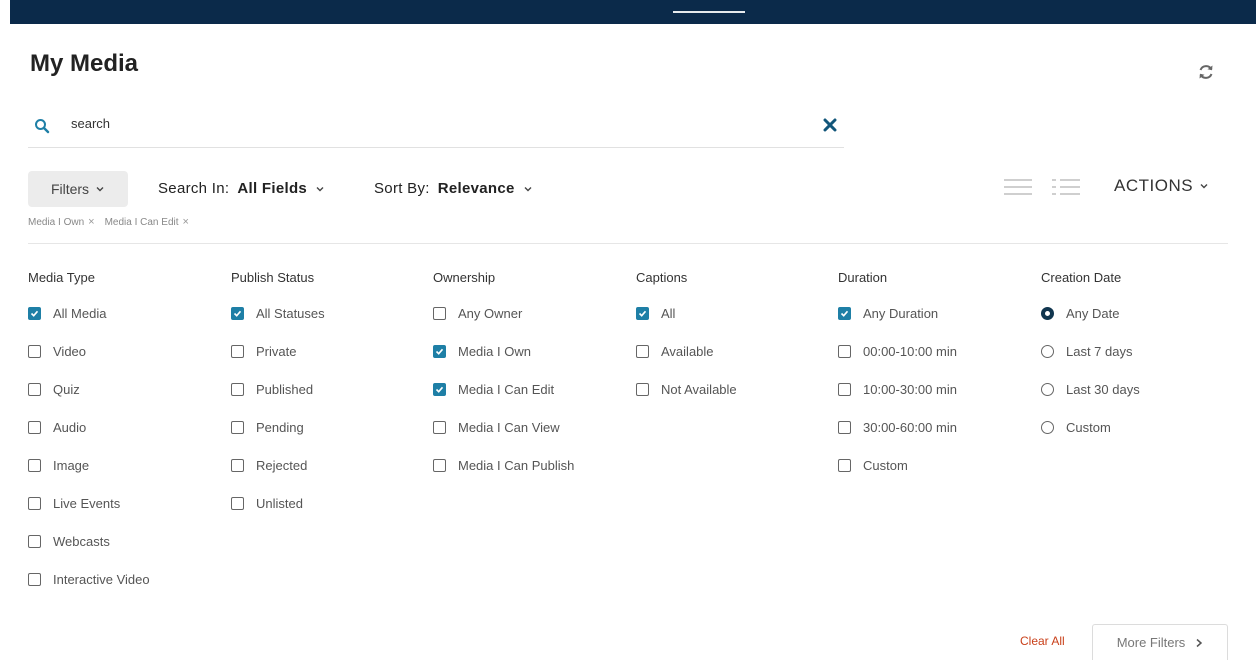  I want to click on filter-option-all-media: All Media, so click(67, 313).